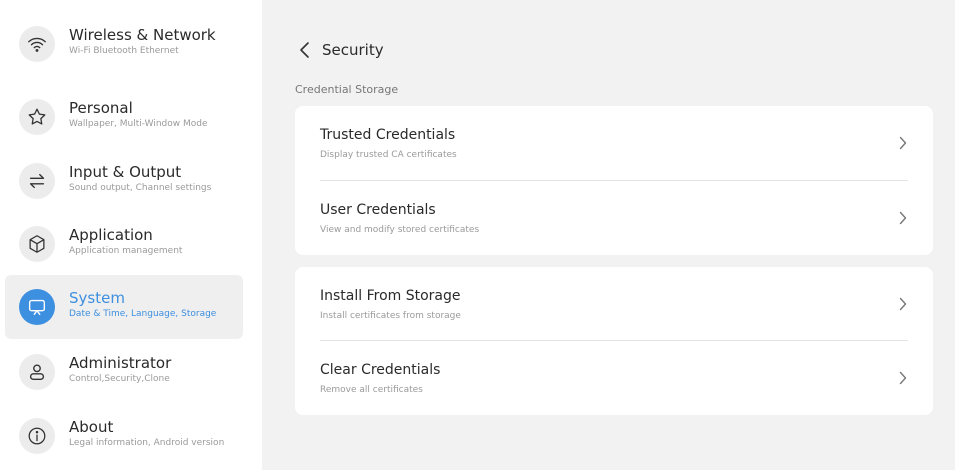 The width and height of the screenshot is (955, 470). Describe the element at coordinates (124, 436) in the screenshot. I see `sidebar-item-about: About Legal information, Android version` at that location.